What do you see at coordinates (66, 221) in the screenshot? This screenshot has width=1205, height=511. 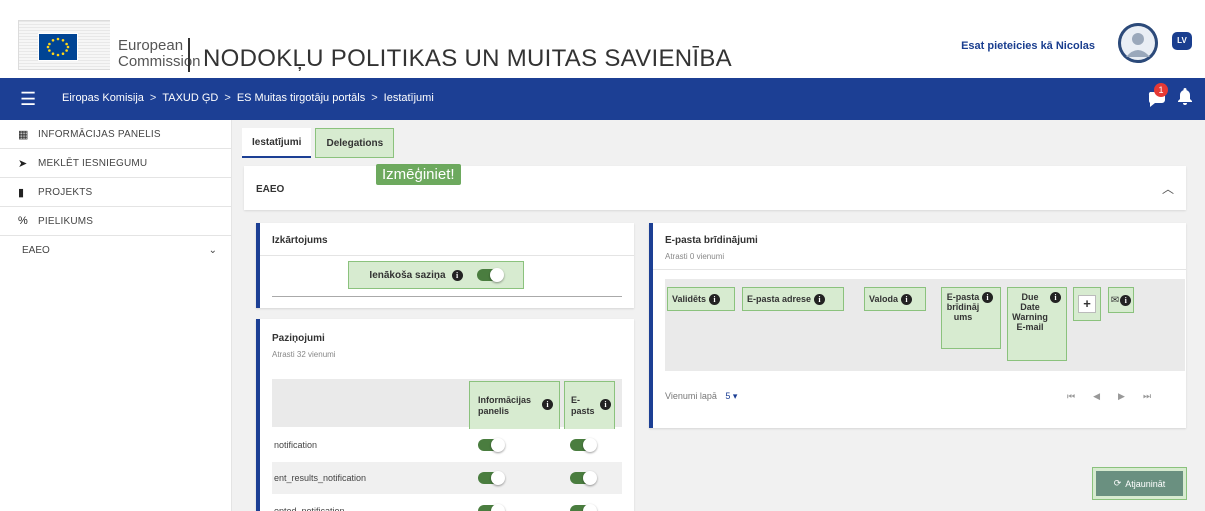 I see `sidebar-item-label: PIELIKUMS` at bounding box center [66, 221].